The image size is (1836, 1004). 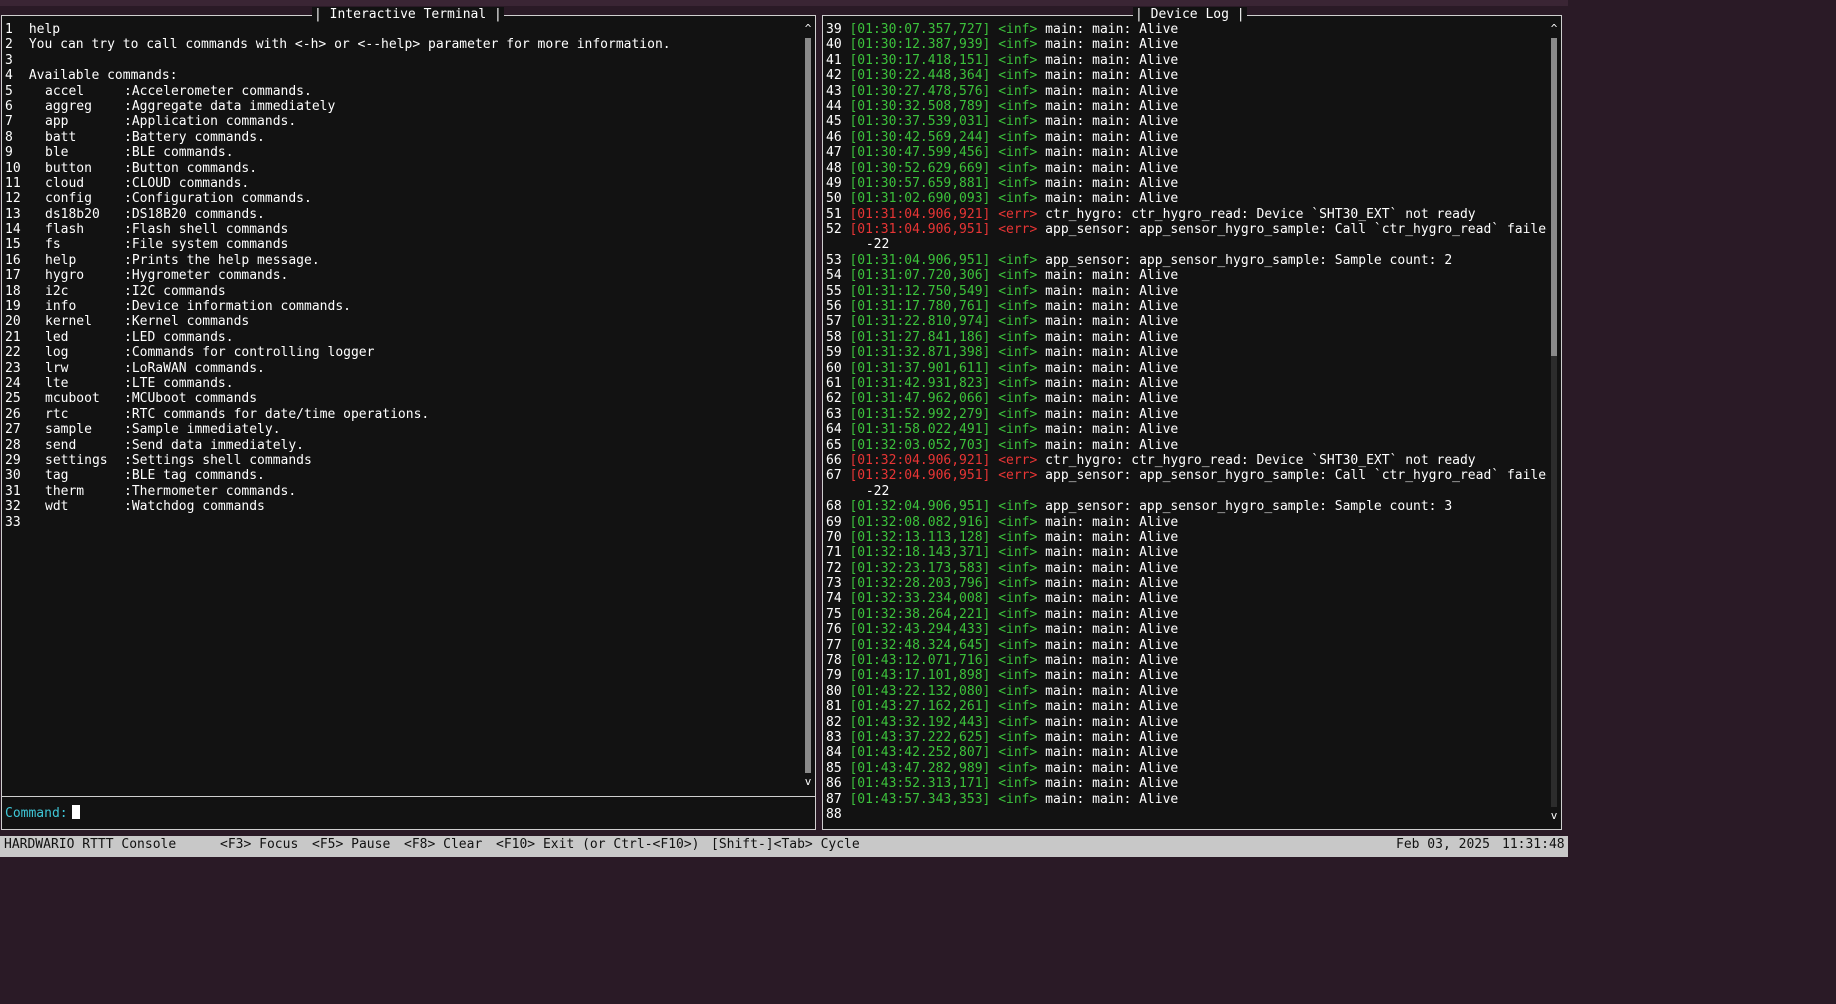 I want to click on terminal-scroll-track, so click(x=808, y=405).